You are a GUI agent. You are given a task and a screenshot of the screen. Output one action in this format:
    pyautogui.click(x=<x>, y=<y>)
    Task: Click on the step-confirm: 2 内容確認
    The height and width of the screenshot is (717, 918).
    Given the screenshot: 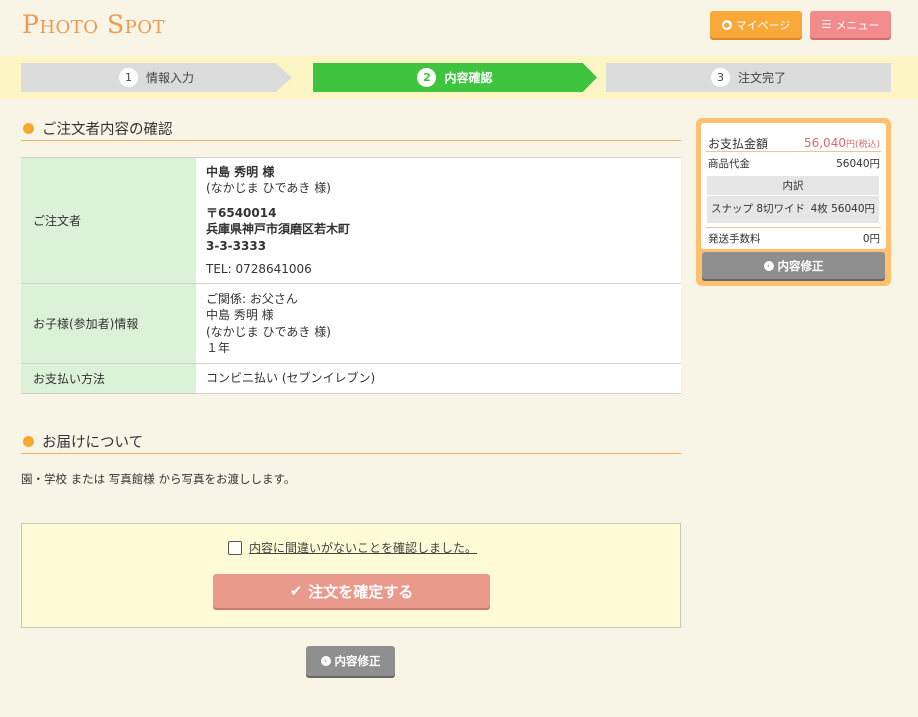 What is the action you would take?
    pyautogui.click(x=455, y=77)
    